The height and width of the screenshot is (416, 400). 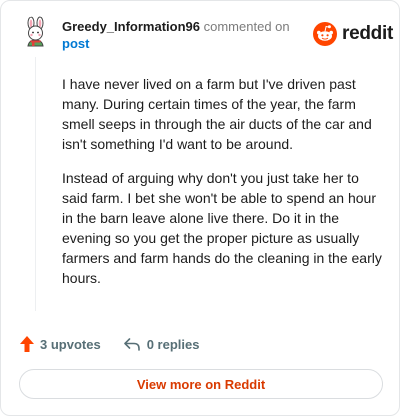 I want to click on thread-line, so click(x=35, y=184).